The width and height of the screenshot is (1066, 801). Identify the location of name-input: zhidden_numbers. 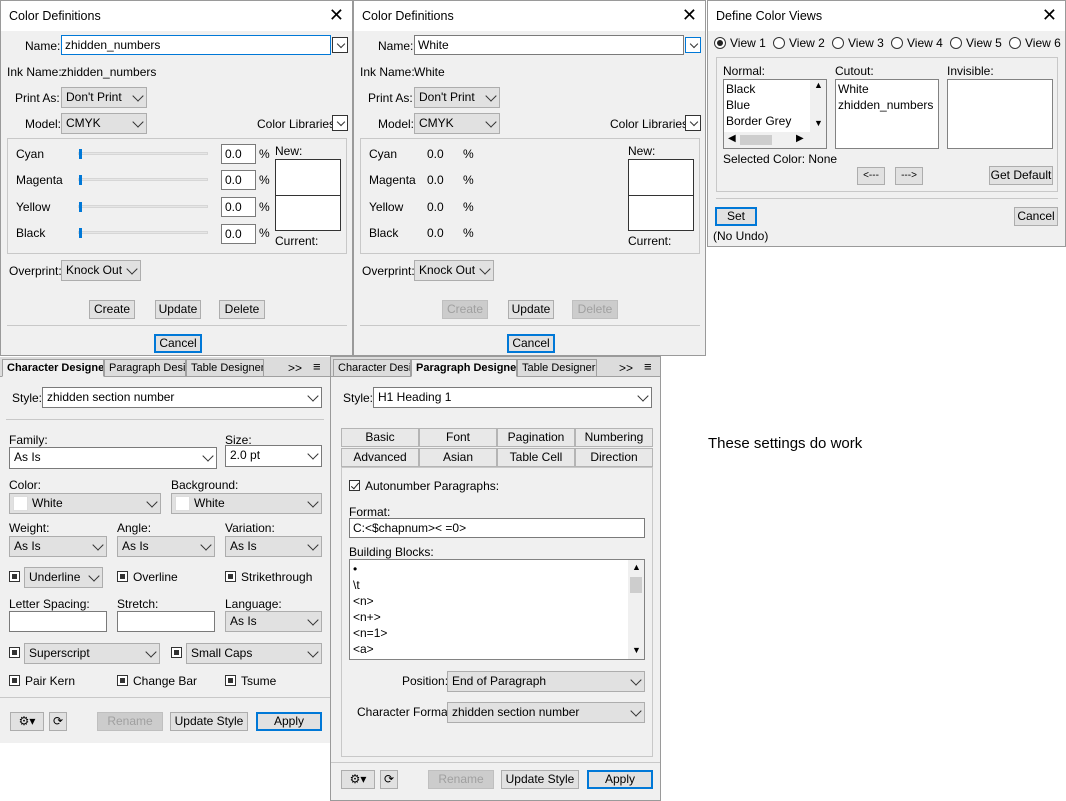
(196, 45).